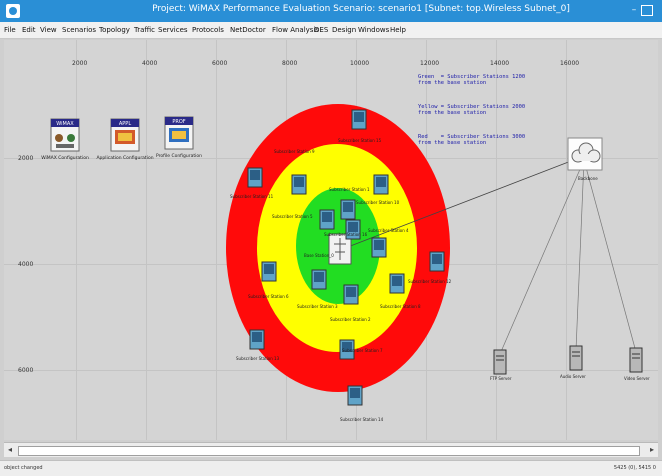  What do you see at coordinates (29, 30) in the screenshot?
I see `menu-edit: Edit` at bounding box center [29, 30].